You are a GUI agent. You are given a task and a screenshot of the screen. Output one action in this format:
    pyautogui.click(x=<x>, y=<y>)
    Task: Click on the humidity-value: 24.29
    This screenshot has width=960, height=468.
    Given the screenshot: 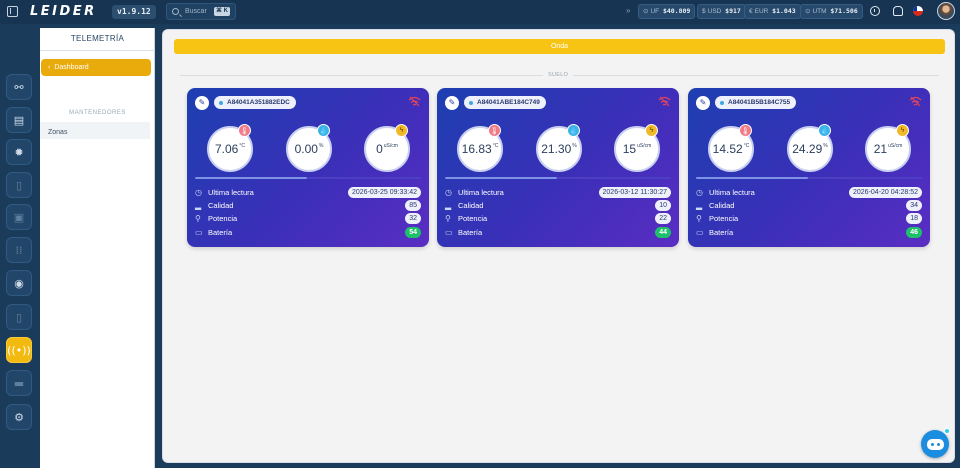 What is the action you would take?
    pyautogui.click(x=807, y=149)
    